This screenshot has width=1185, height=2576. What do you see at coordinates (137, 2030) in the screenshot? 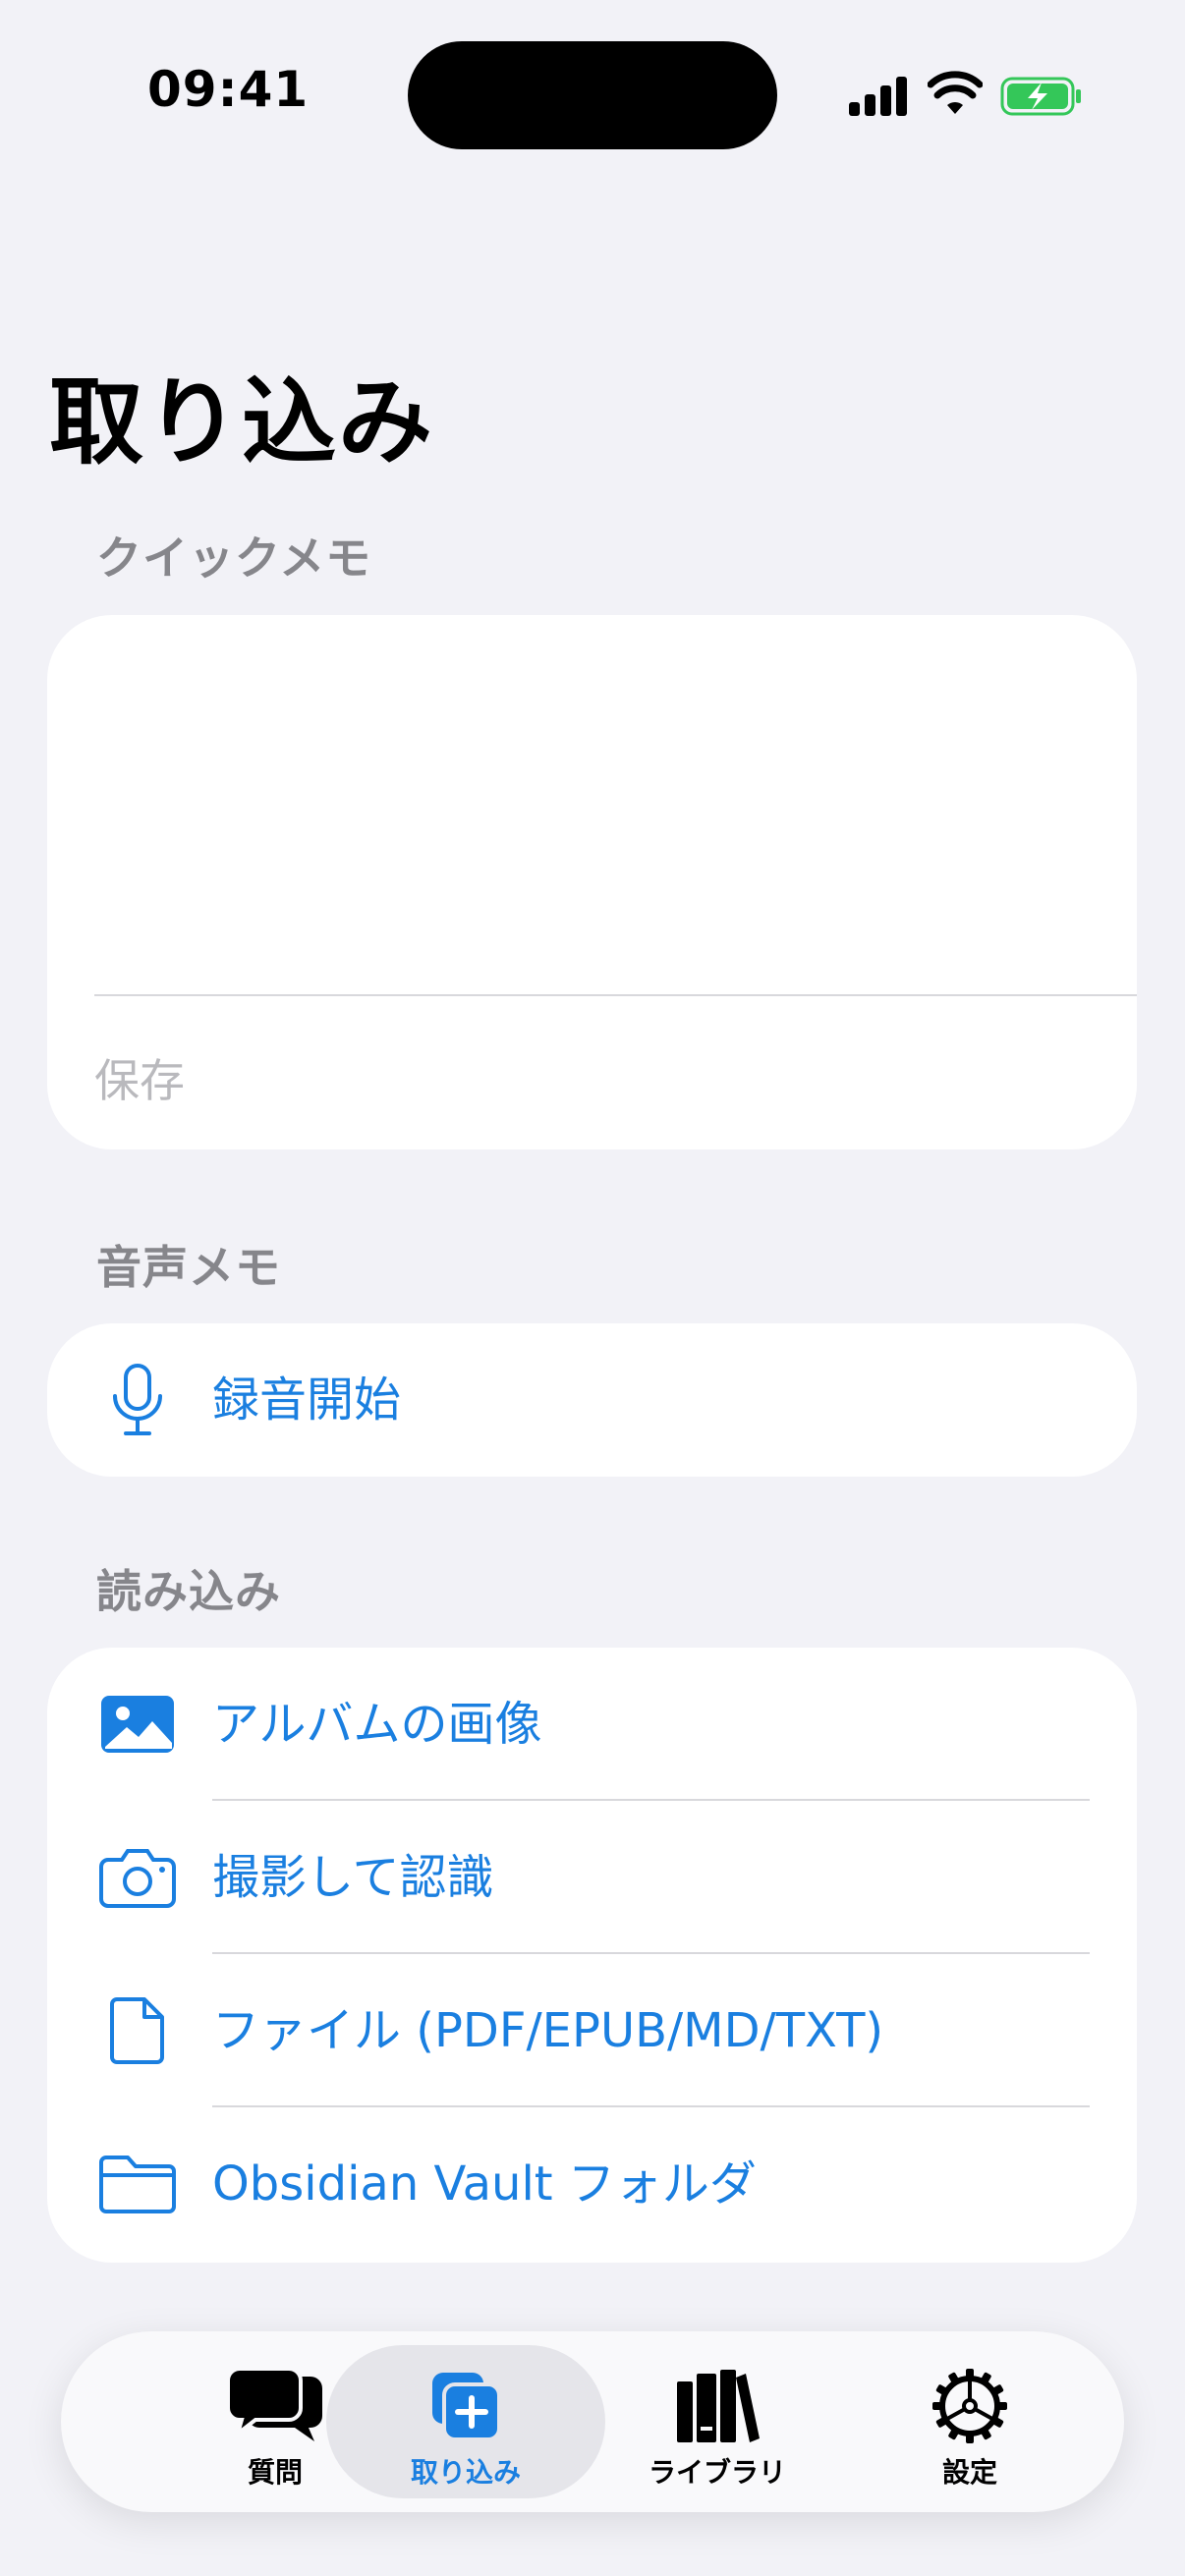
I see `document-icon` at bounding box center [137, 2030].